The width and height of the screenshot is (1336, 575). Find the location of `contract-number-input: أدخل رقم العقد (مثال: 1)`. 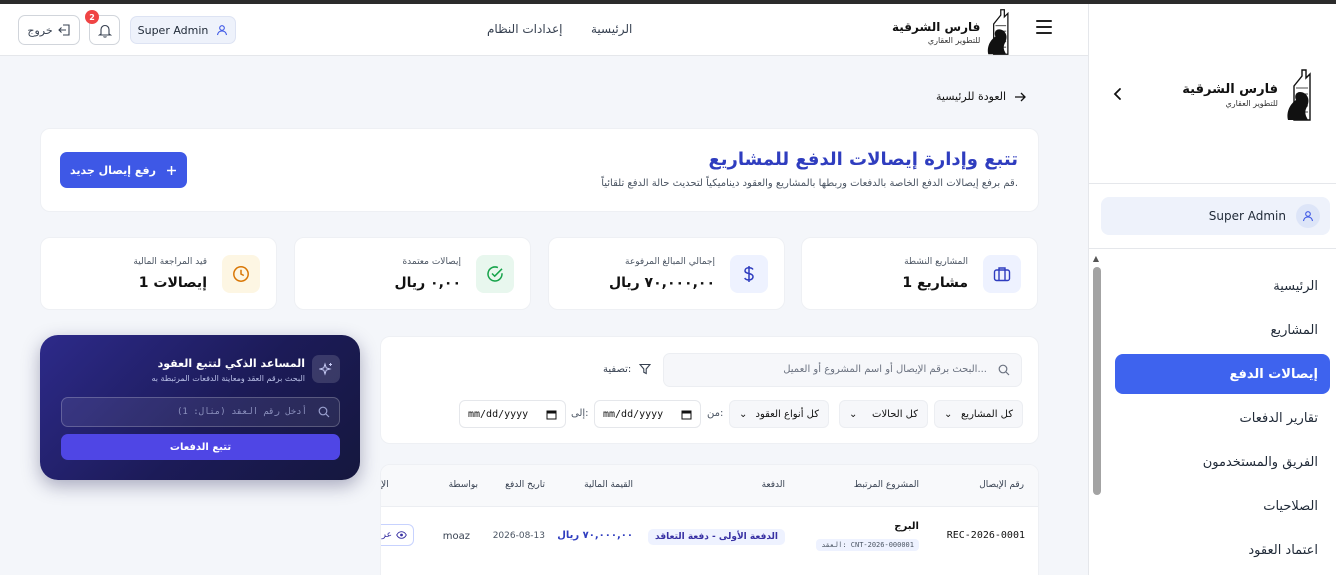

contract-number-input: أدخل رقم العقد (مثال: 1) is located at coordinates (200, 412).